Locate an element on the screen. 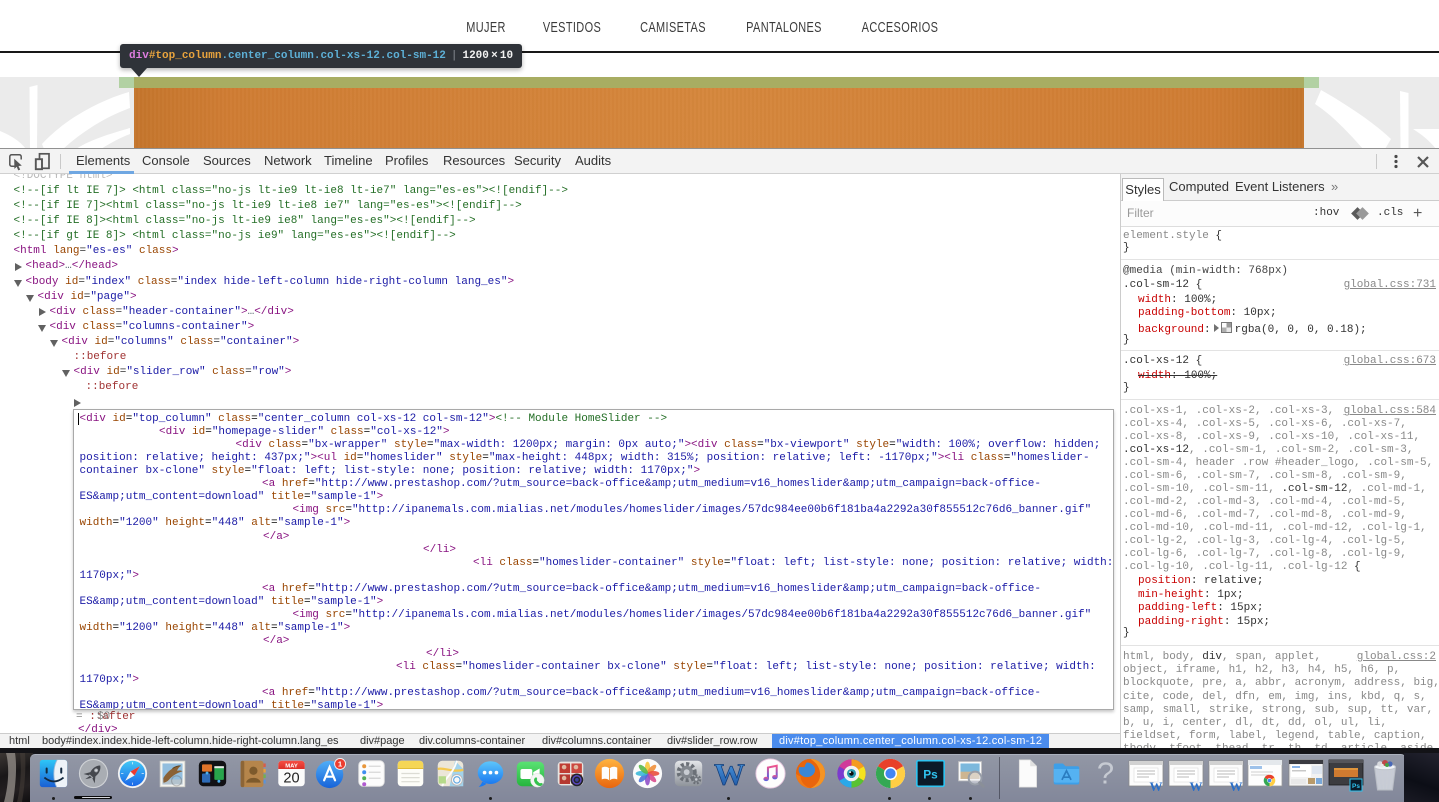 This screenshot has height=802, width=1439. svg-text: 1 is located at coordinates (339, 763).